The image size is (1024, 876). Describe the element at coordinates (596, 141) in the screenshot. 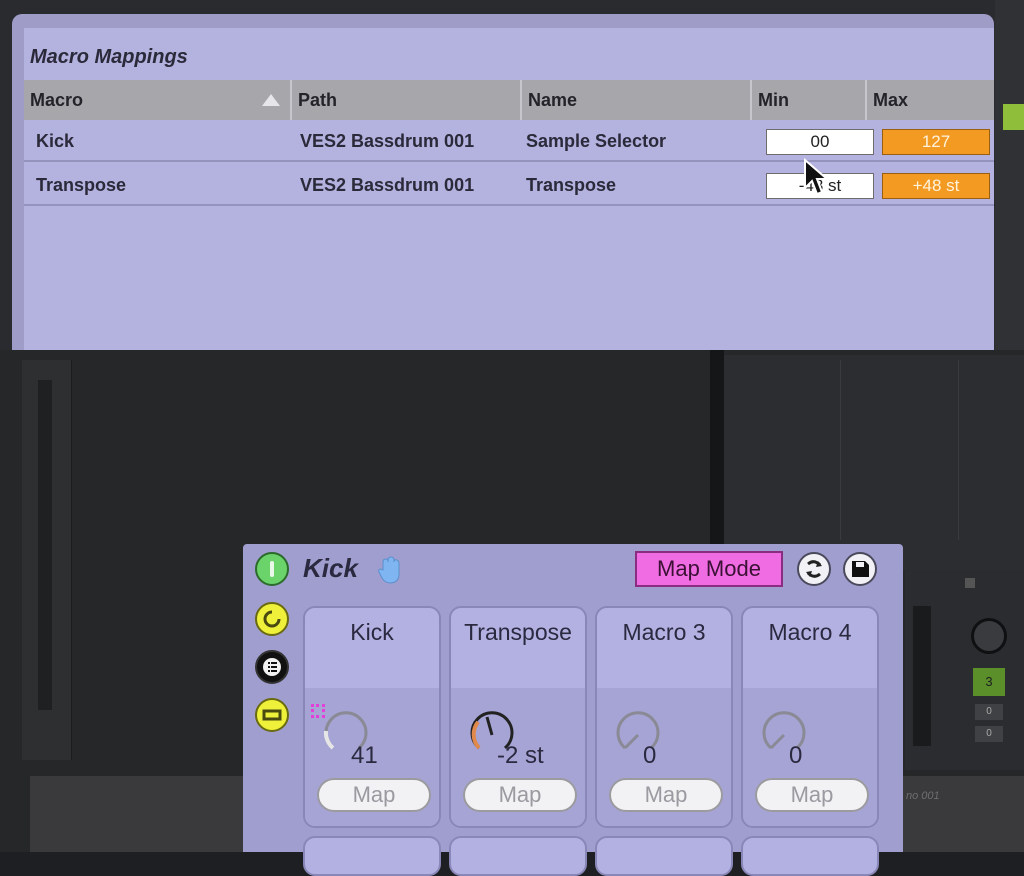

I see `cell-name: Sample Selector` at that location.